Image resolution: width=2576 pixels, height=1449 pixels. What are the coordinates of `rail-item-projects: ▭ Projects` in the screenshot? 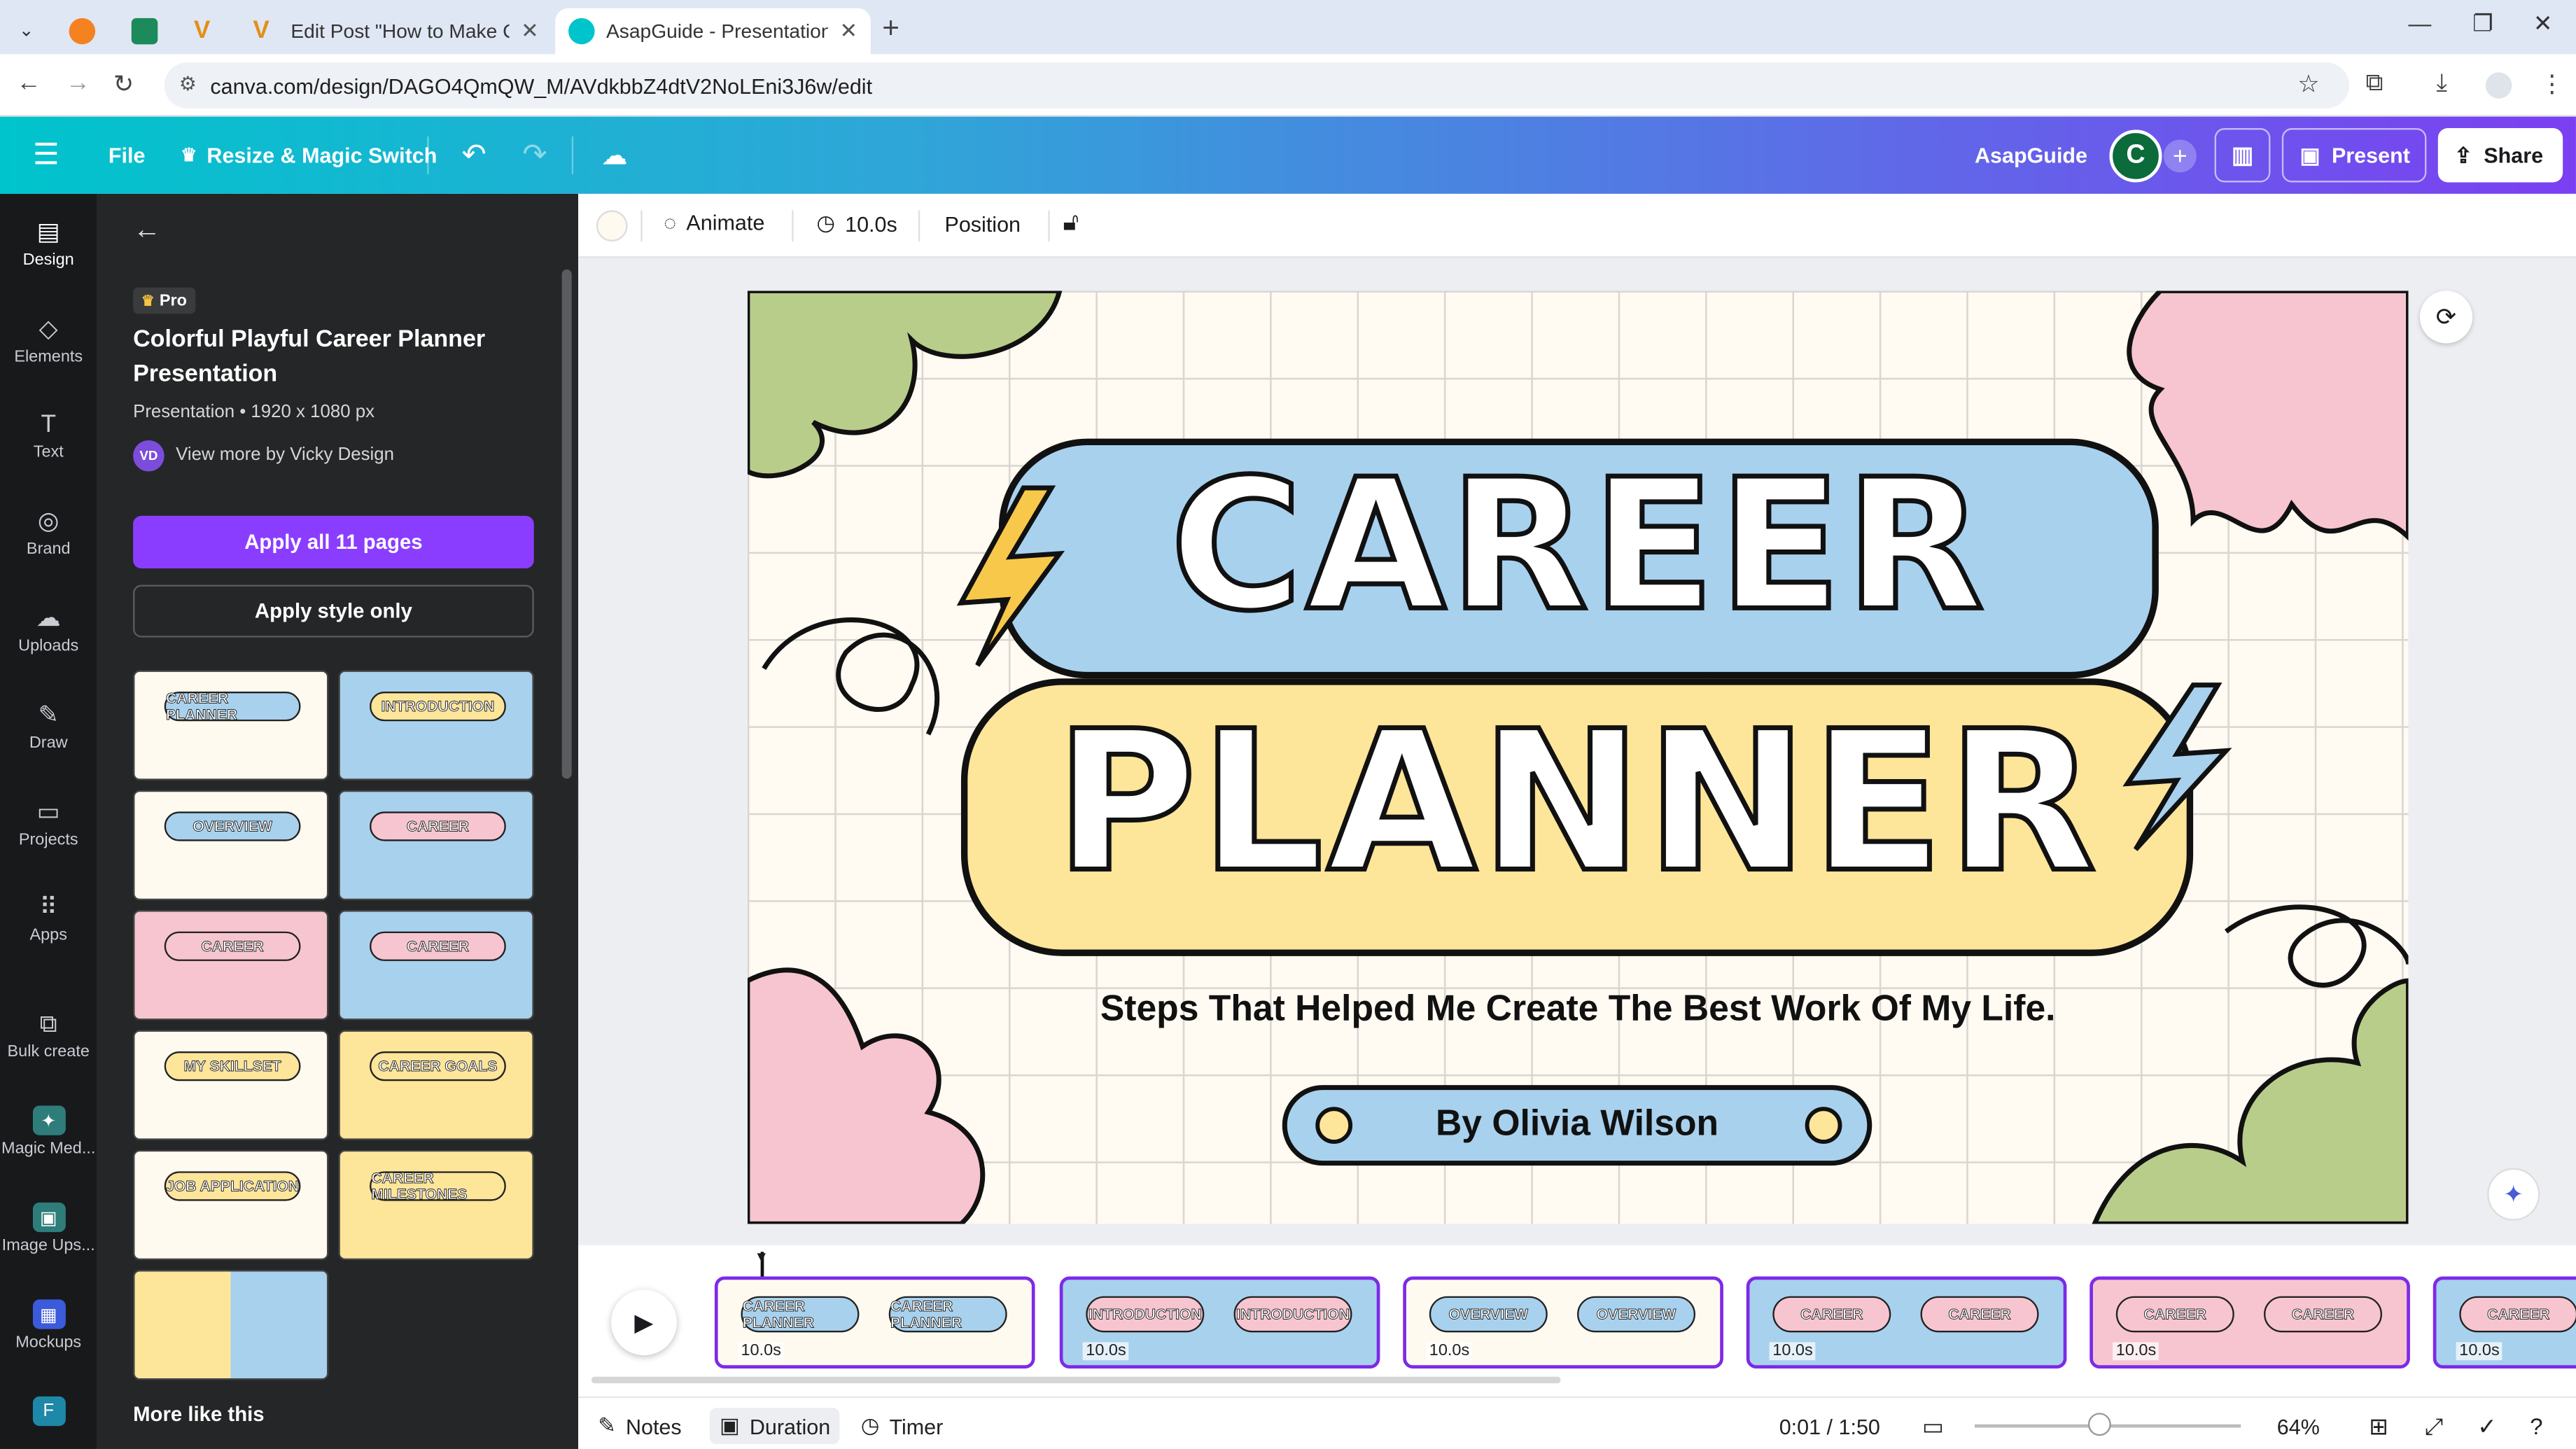 It's located at (48, 823).